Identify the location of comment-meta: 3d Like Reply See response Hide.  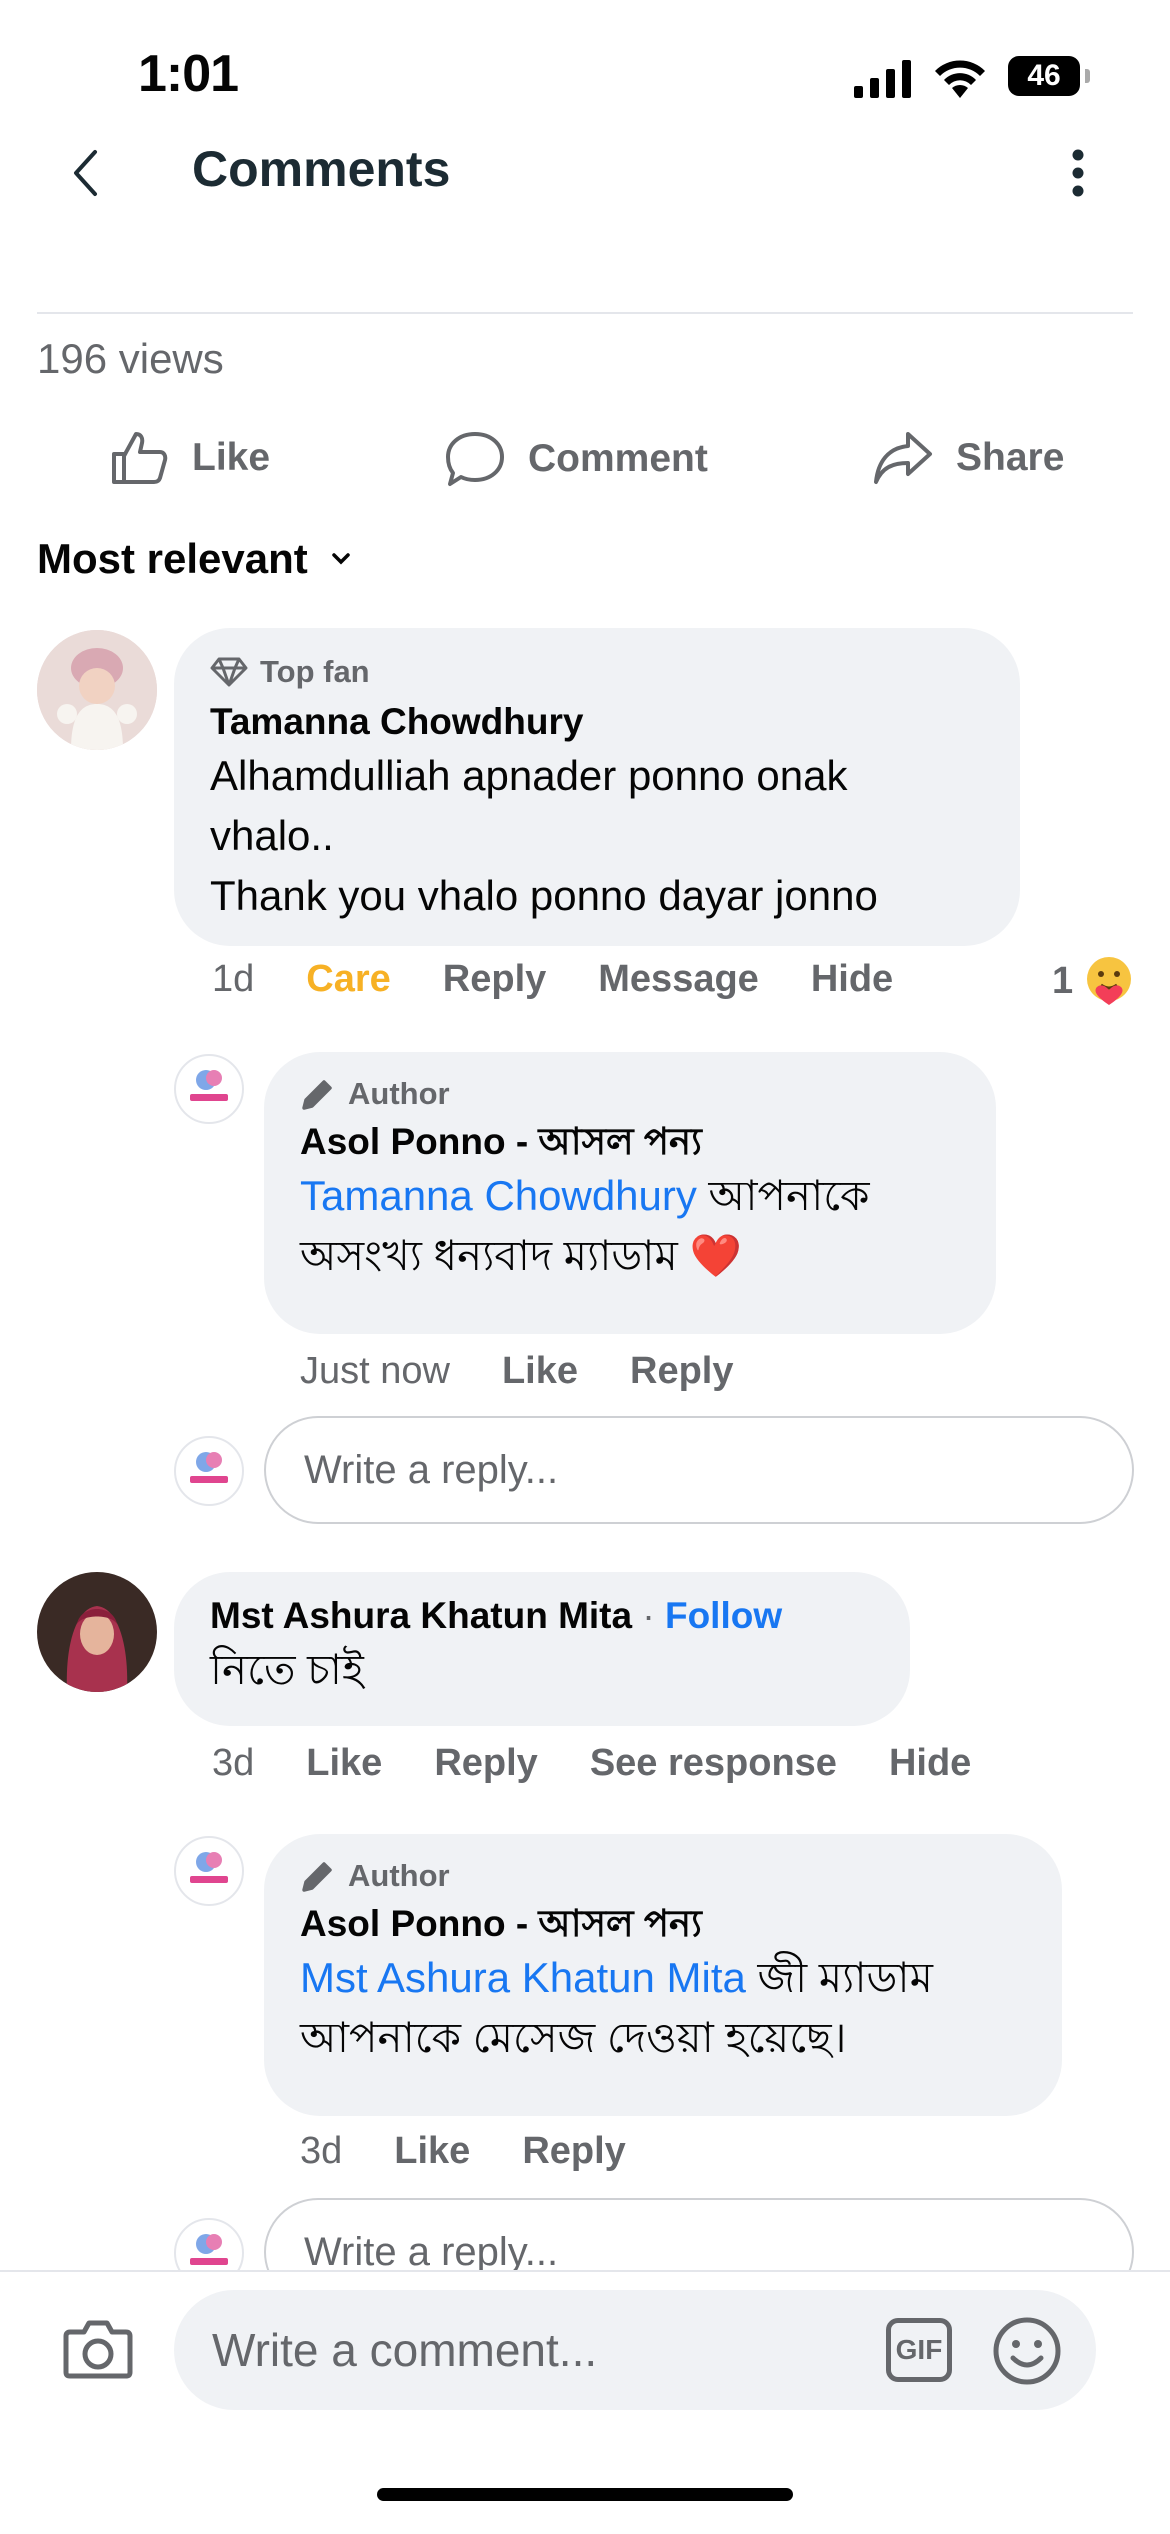
(617, 1763).